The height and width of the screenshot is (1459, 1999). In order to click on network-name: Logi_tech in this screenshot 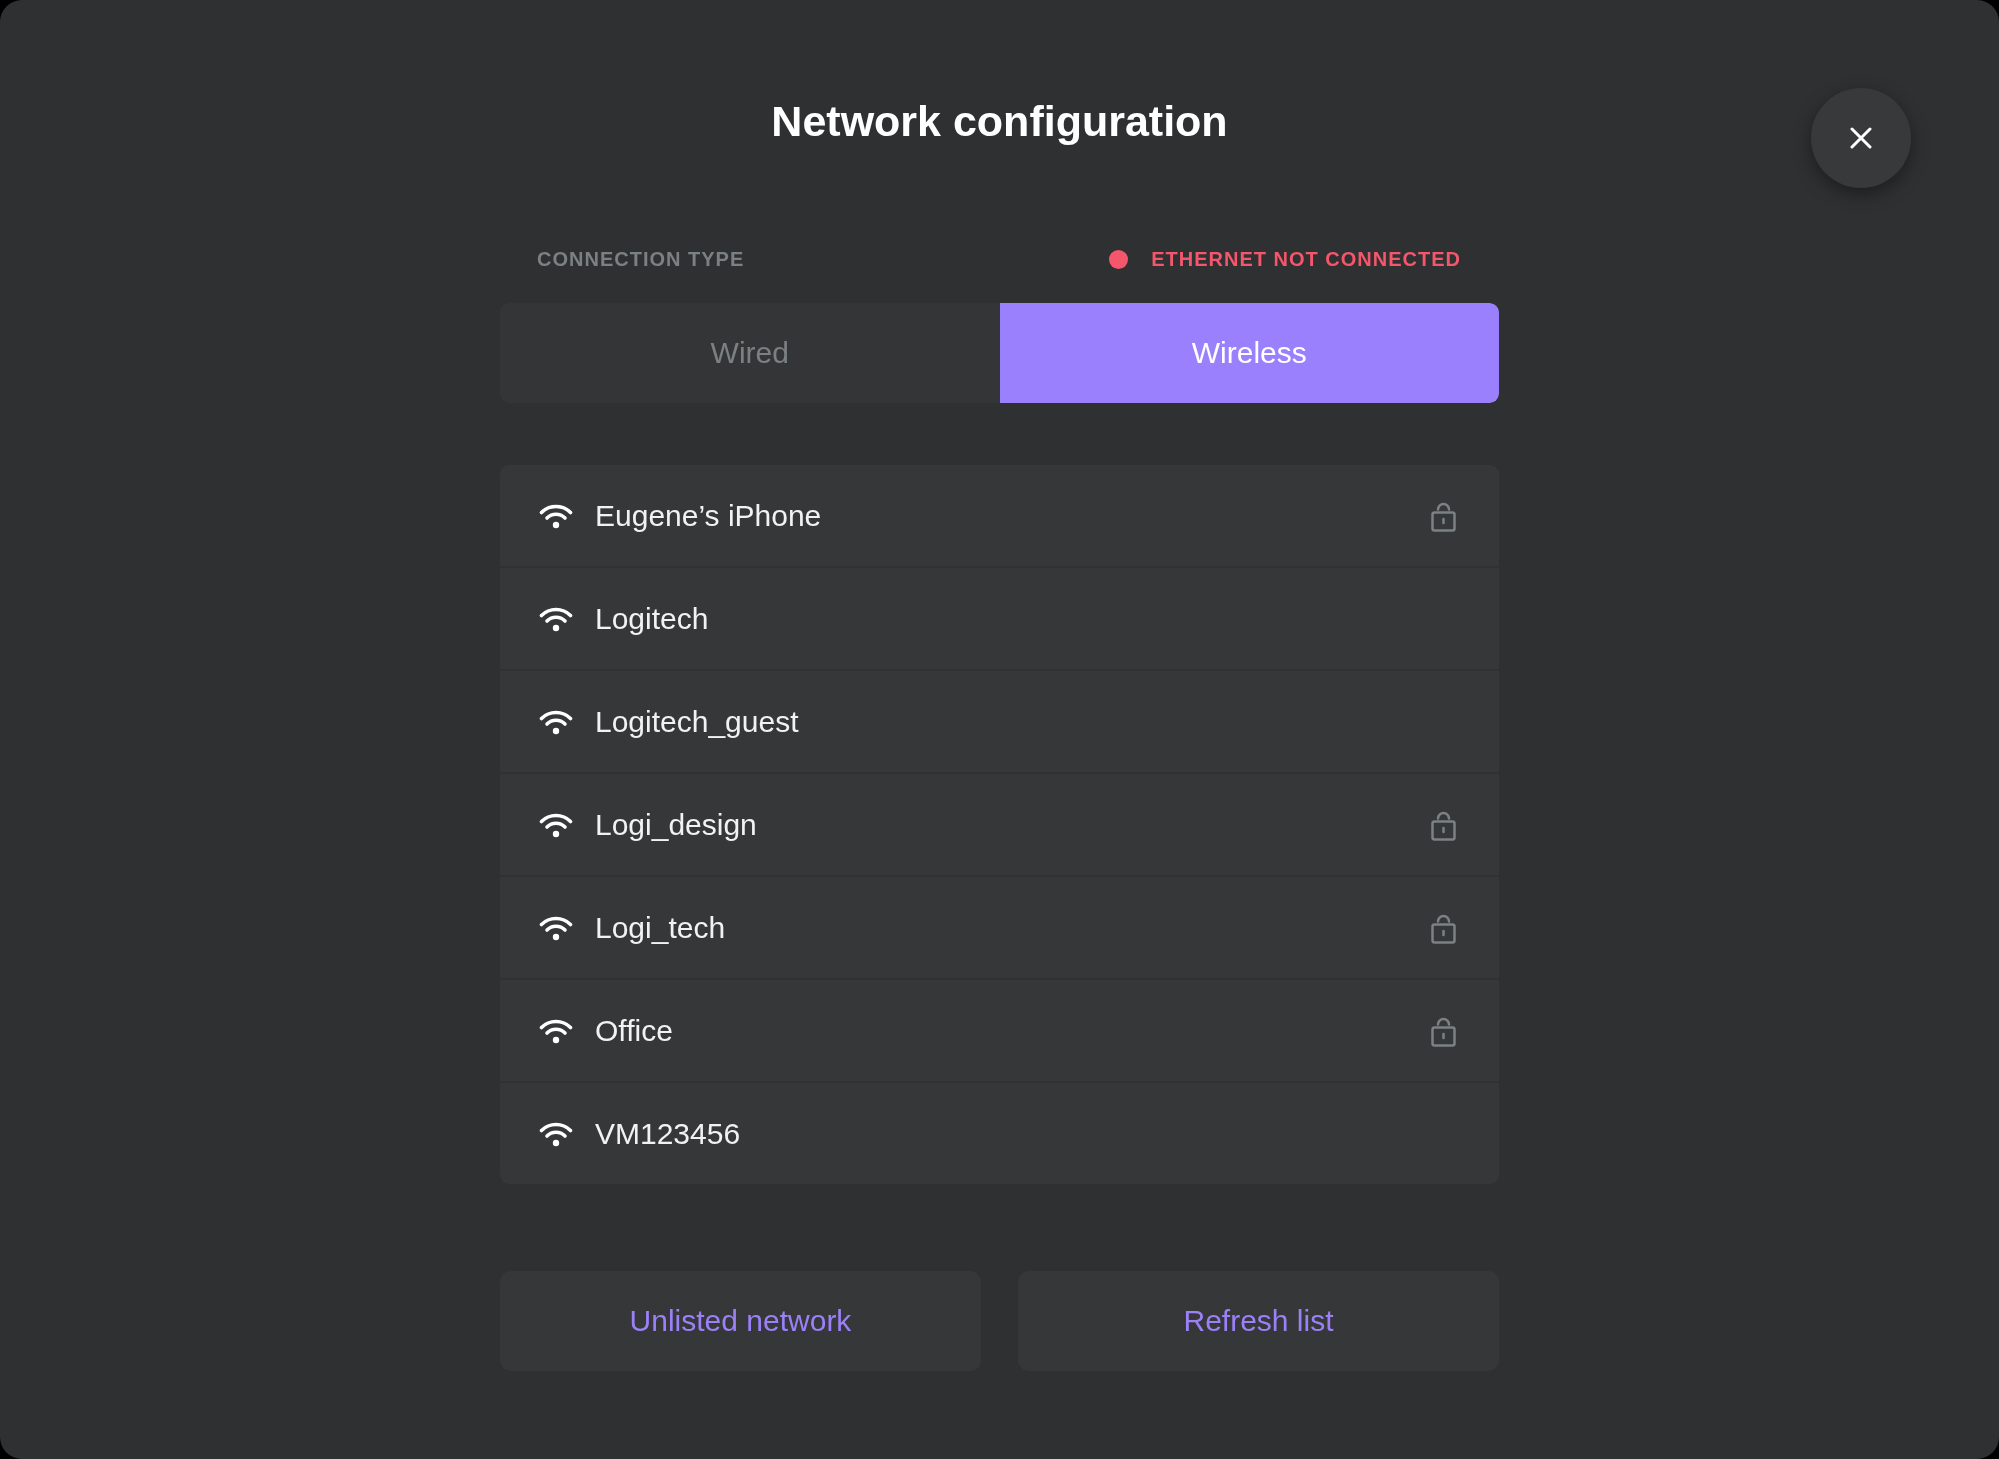, I will do `click(660, 927)`.